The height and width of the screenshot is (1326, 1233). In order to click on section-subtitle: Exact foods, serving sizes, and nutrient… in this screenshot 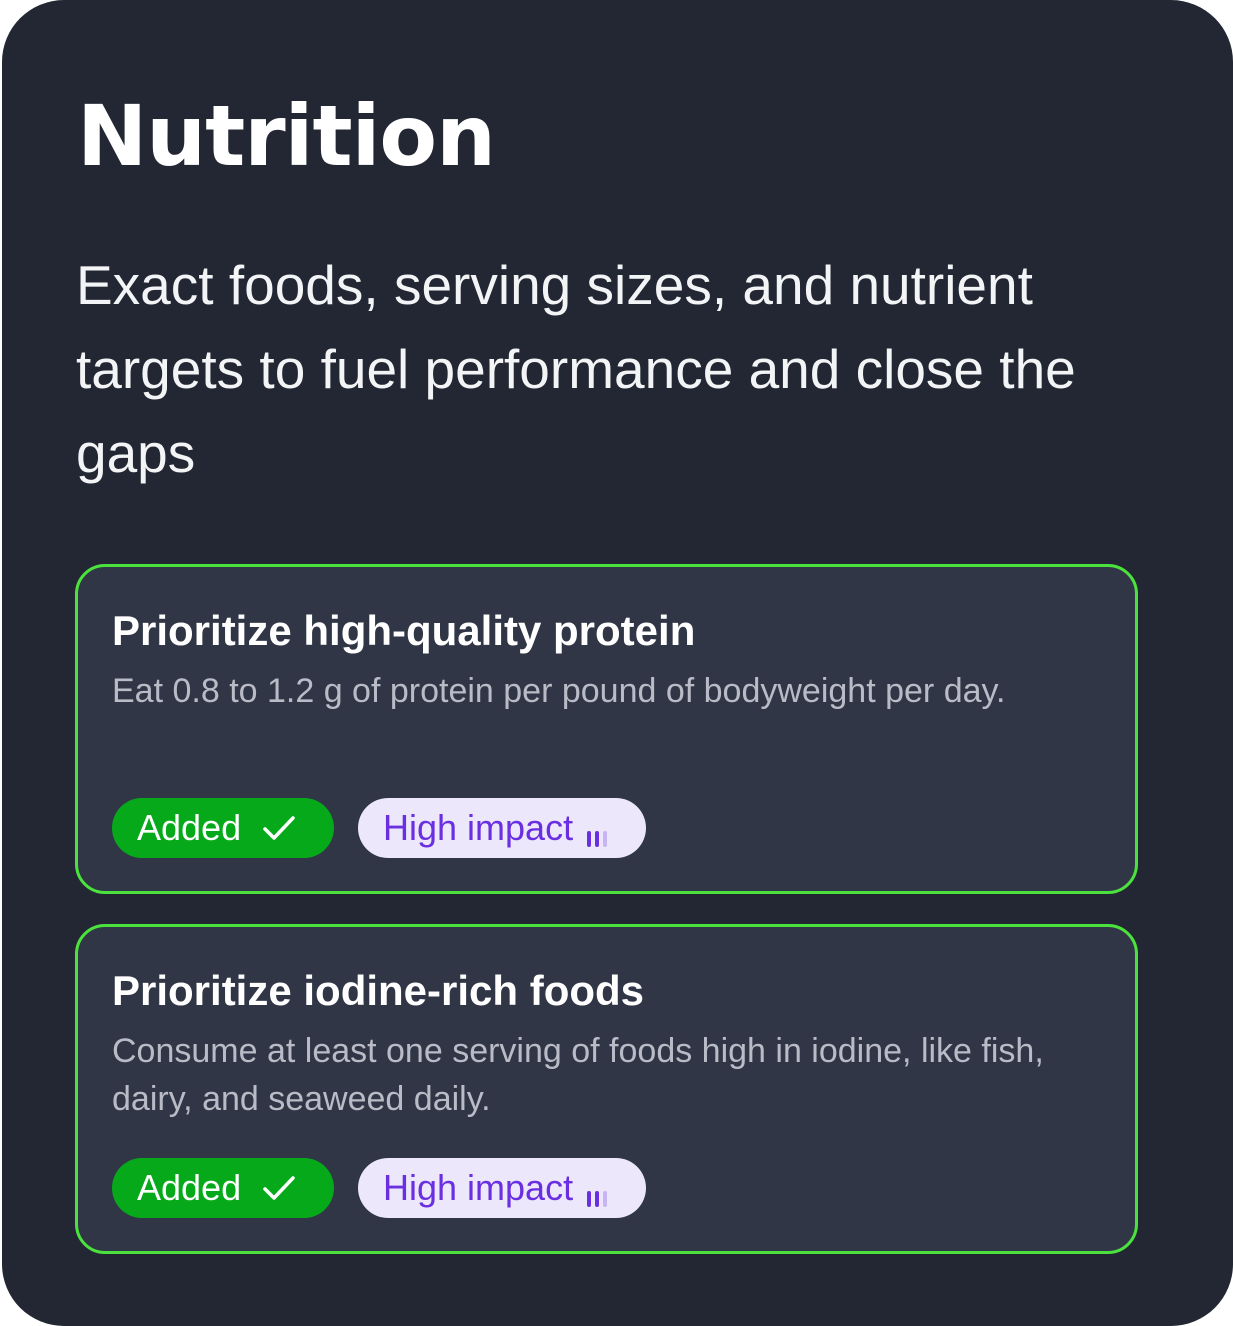, I will do `click(576, 369)`.